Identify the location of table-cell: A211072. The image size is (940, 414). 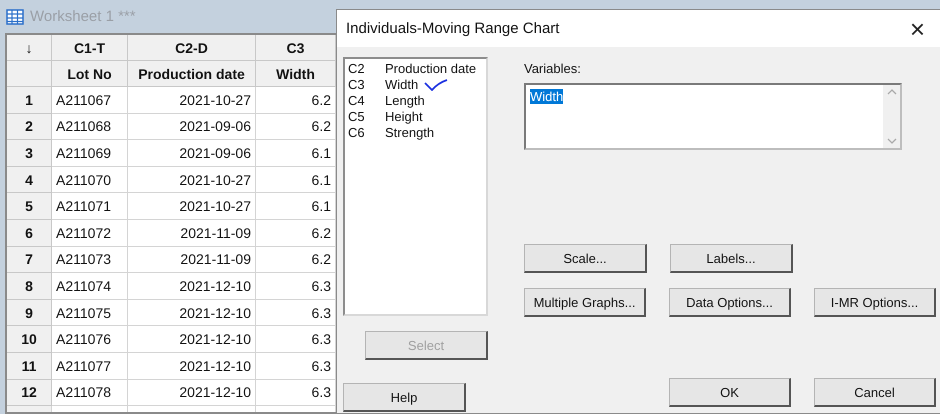
(90, 233).